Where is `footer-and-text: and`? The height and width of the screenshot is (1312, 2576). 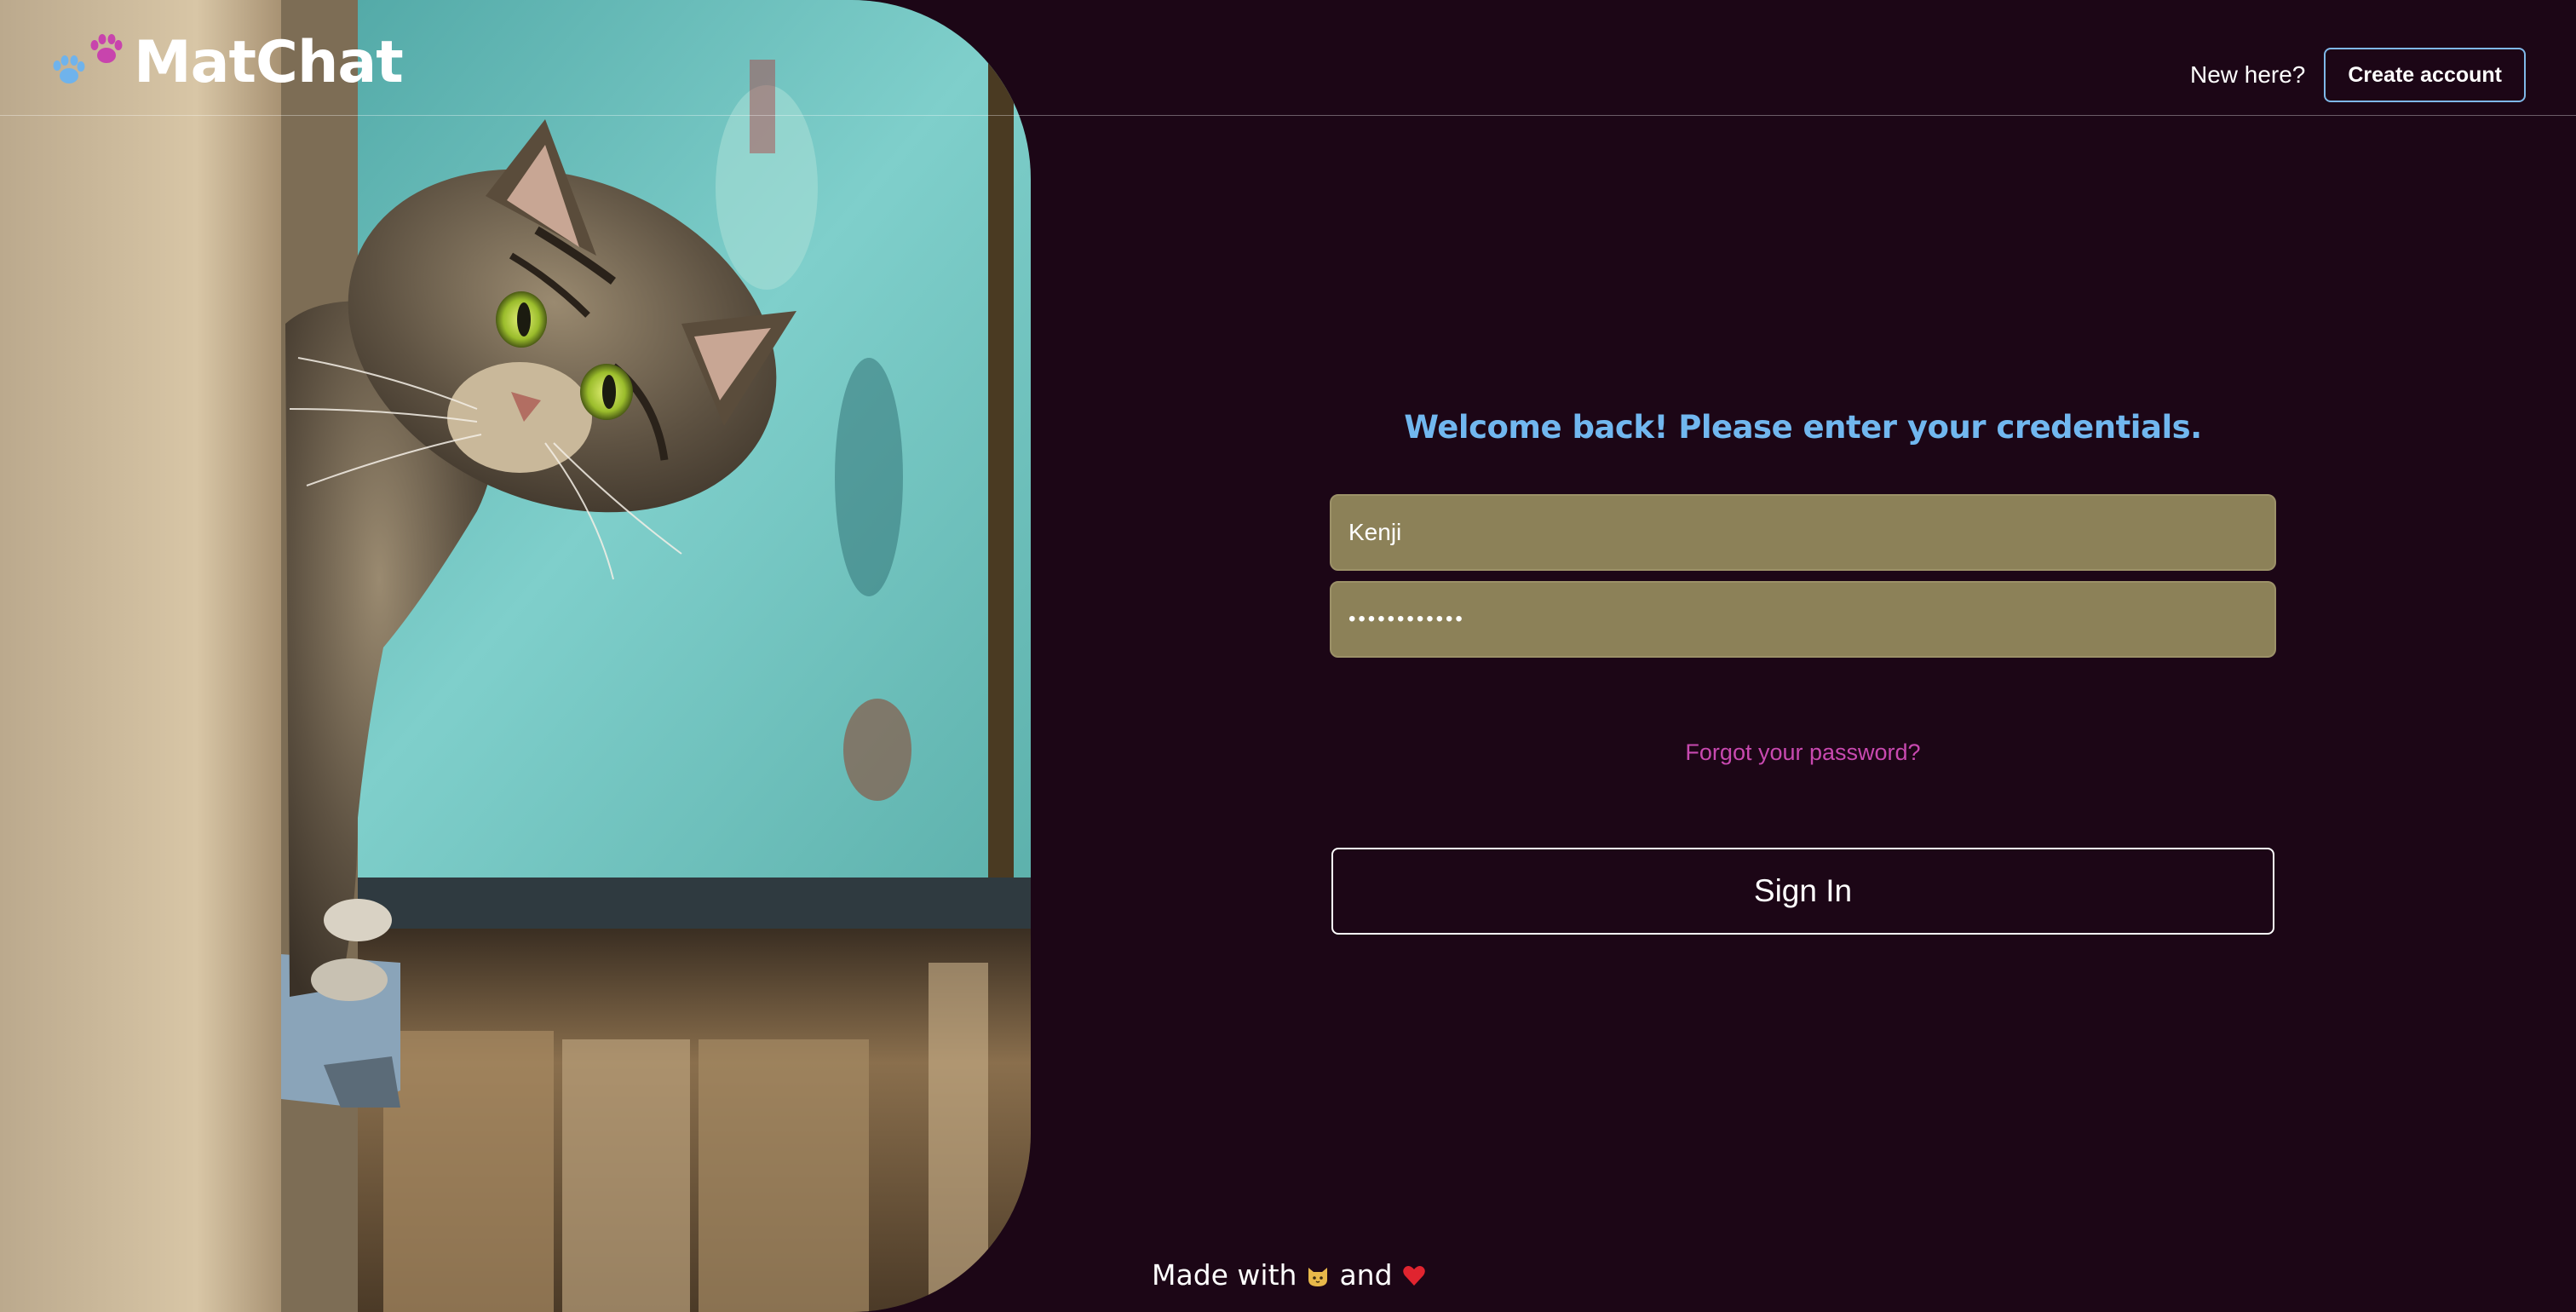 footer-and-text: and is located at coordinates (1366, 1275).